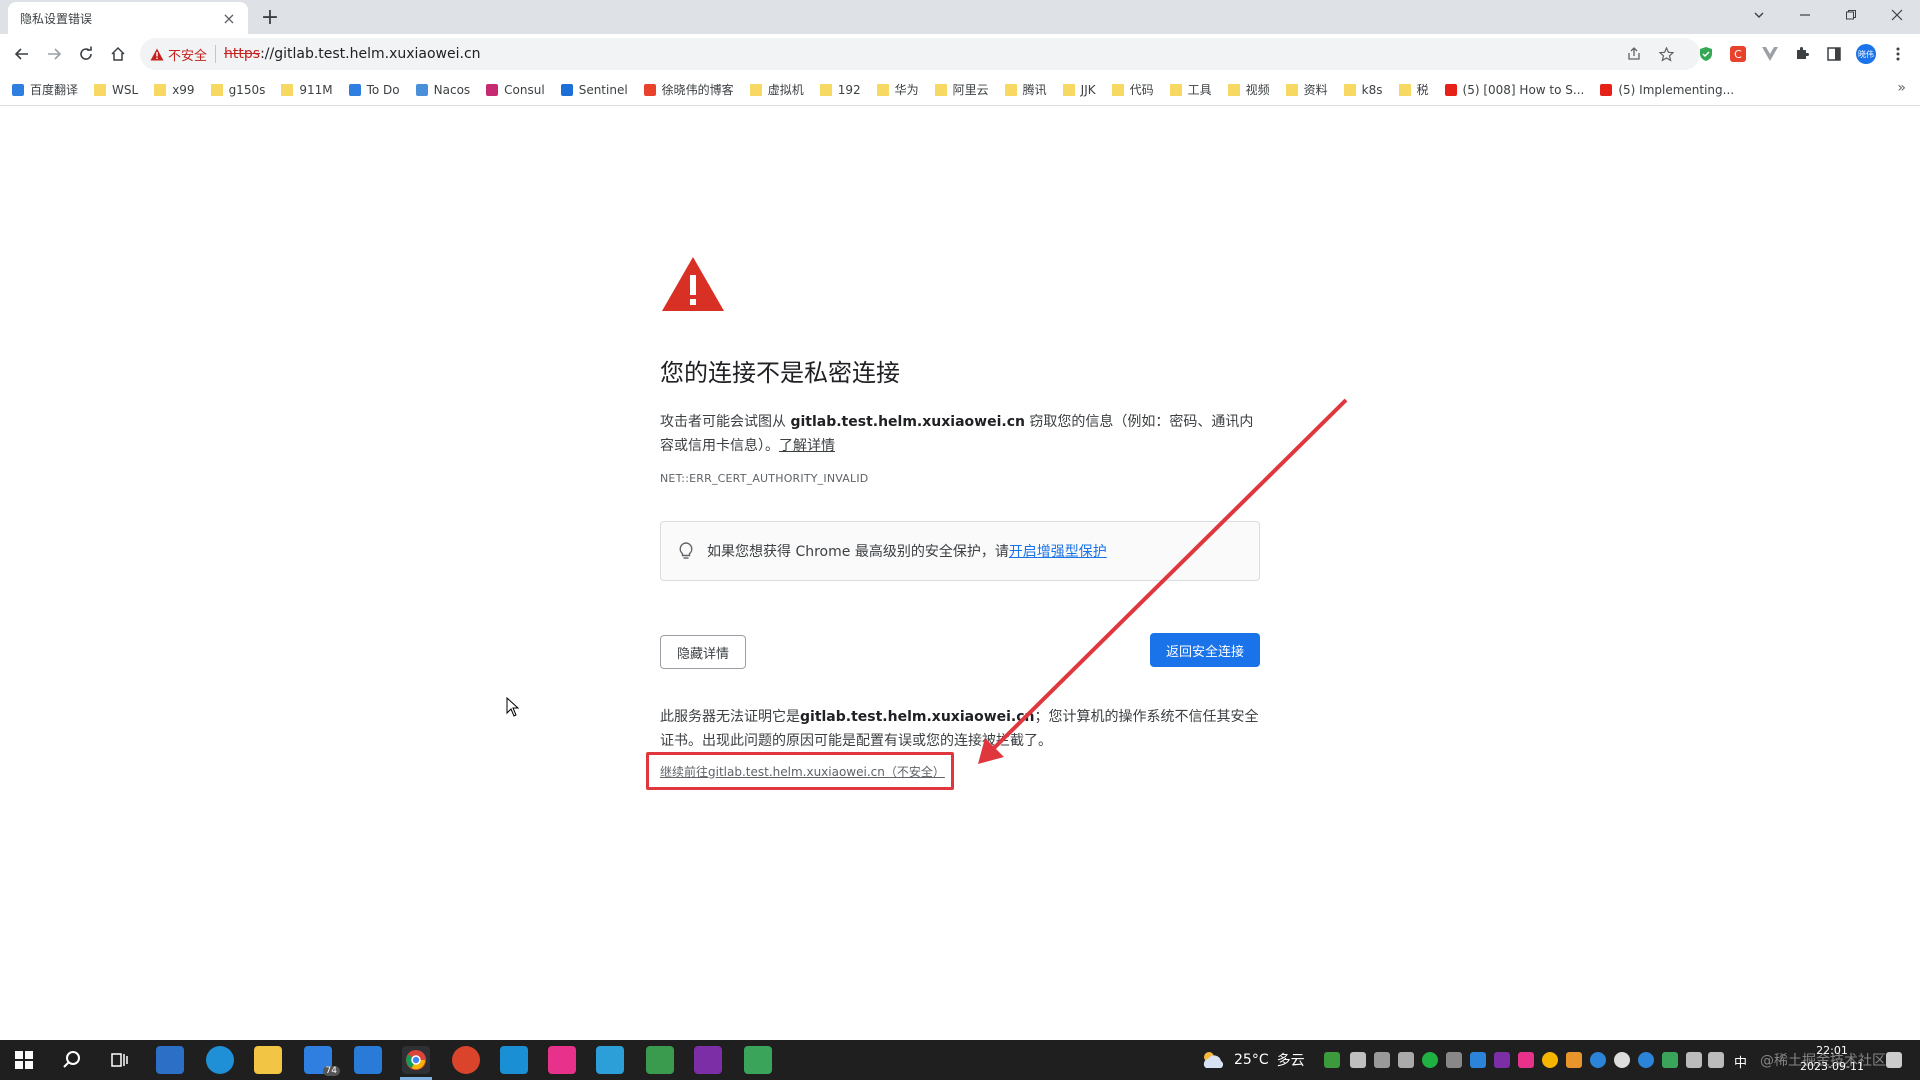 Image resolution: width=1920 pixels, height=1080 pixels. Describe the element at coordinates (1694, 1060) in the screenshot. I see `wifi-icon` at that location.